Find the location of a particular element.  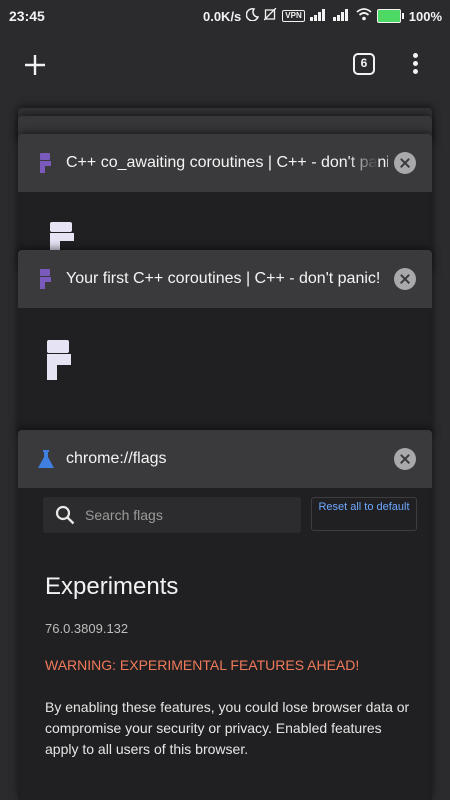

overflow-menu-button is located at coordinates (415, 66).